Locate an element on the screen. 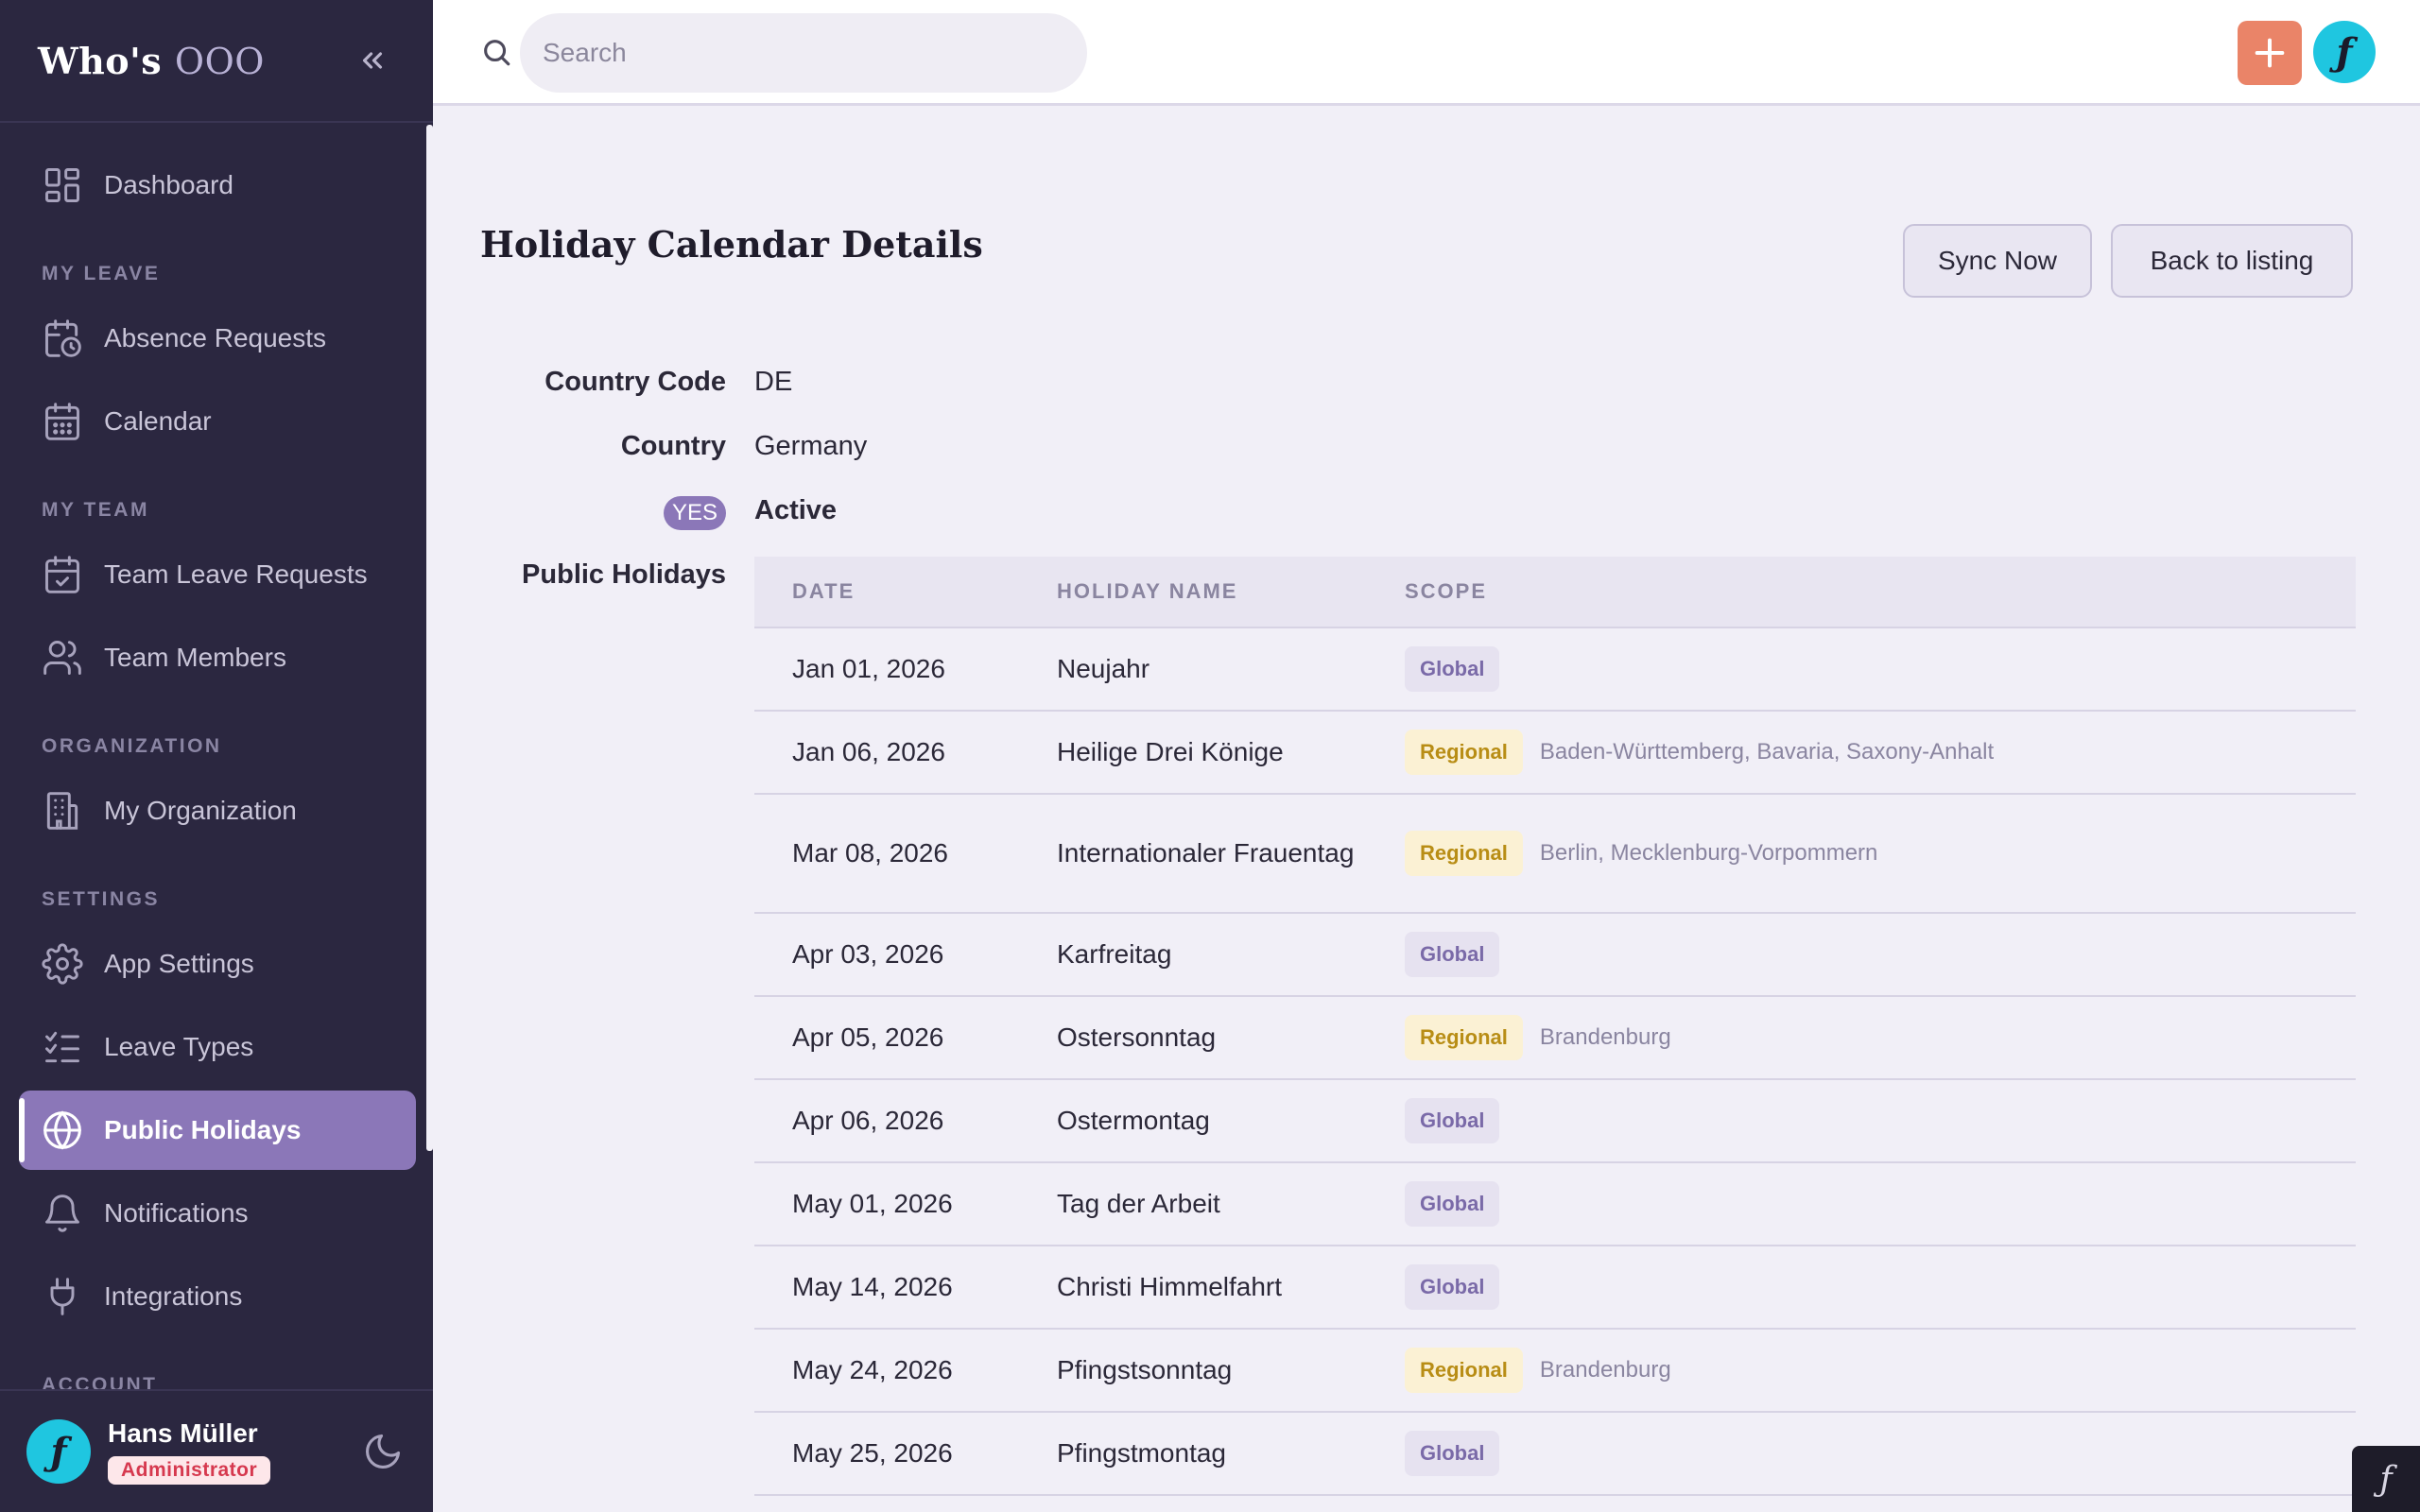  gear-icon is located at coordinates (63, 964).